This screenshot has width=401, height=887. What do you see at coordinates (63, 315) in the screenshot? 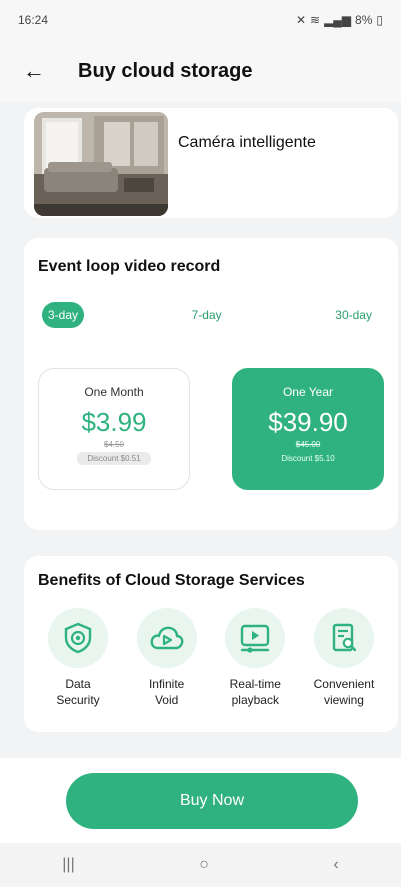
I see `tab-3-day: 3-day` at bounding box center [63, 315].